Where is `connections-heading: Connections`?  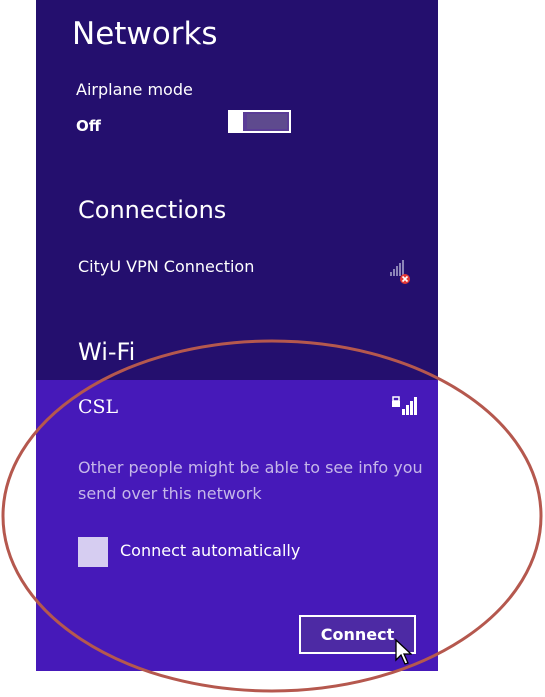
connections-heading: Connections is located at coordinates (152, 210).